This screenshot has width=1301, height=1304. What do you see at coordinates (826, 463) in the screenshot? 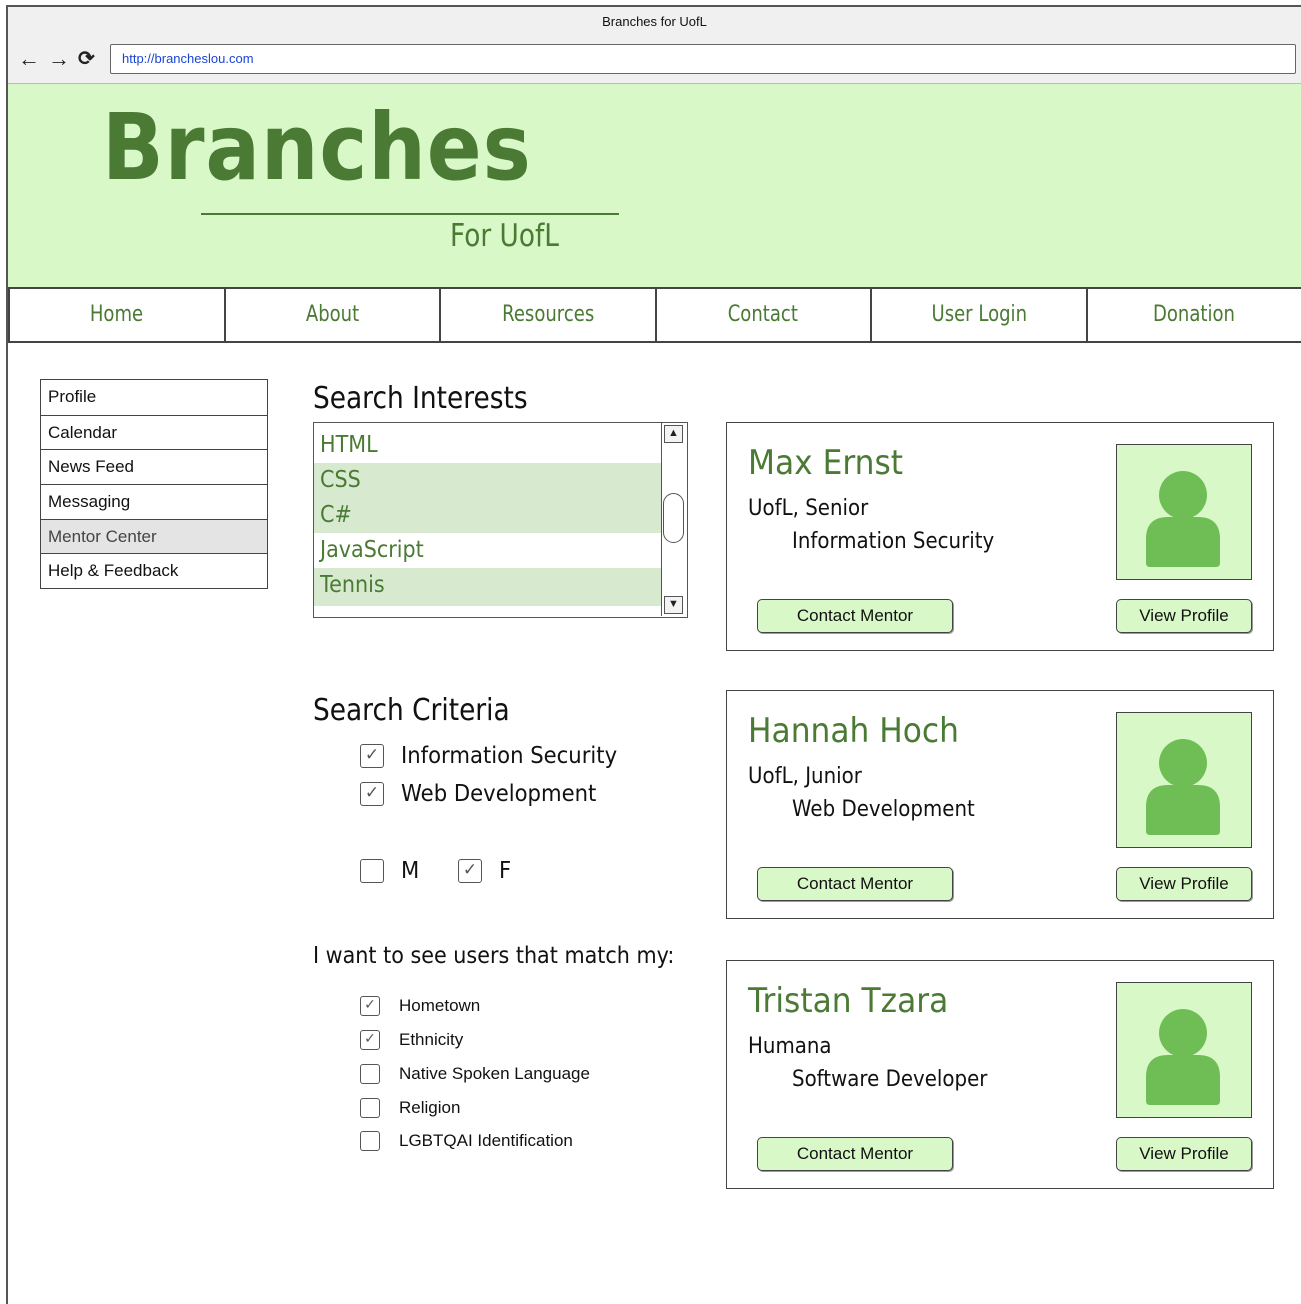
I see `mentor-name: Max Ernst` at bounding box center [826, 463].